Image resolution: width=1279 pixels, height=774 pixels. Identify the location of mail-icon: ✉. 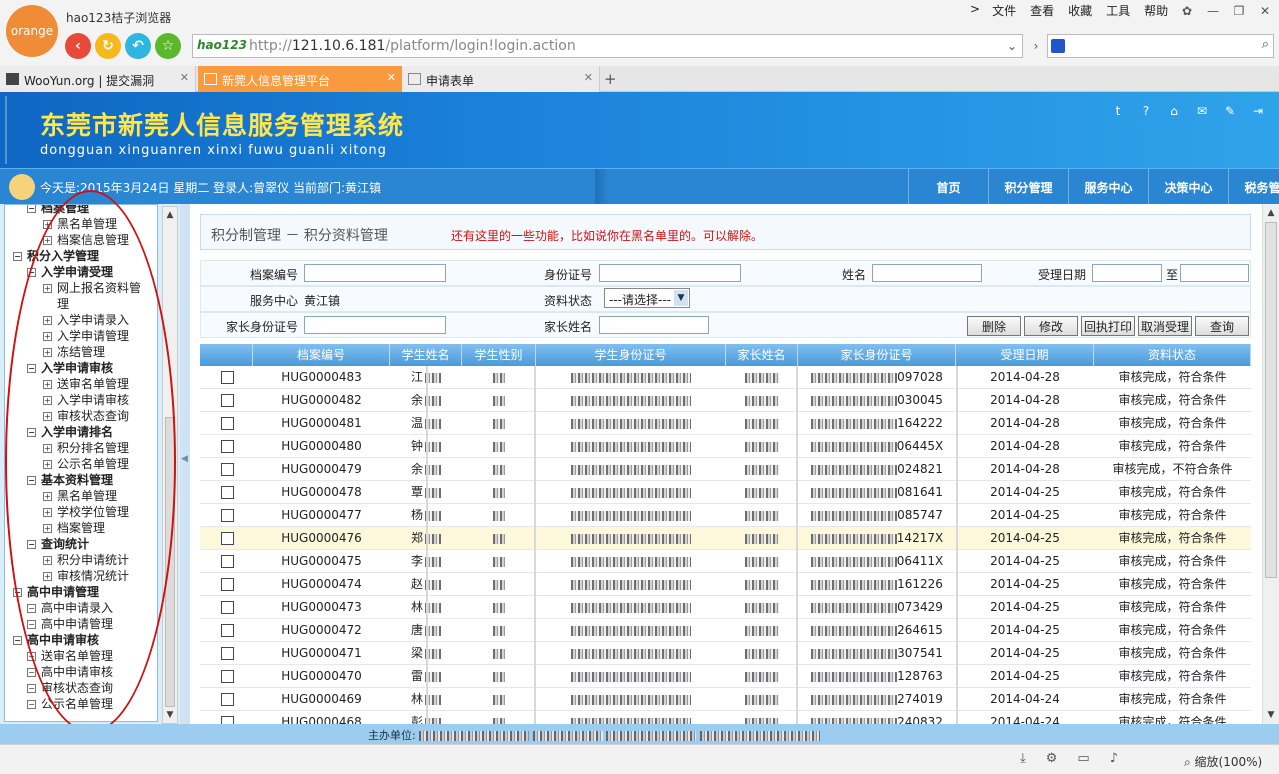
(1202, 111).